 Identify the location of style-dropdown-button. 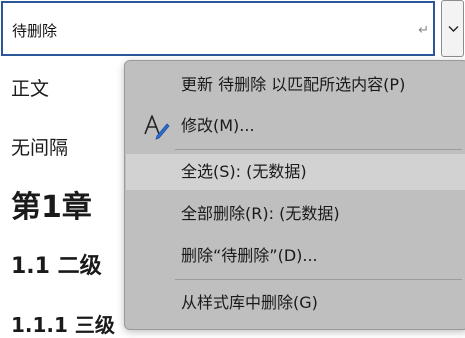
(452, 28).